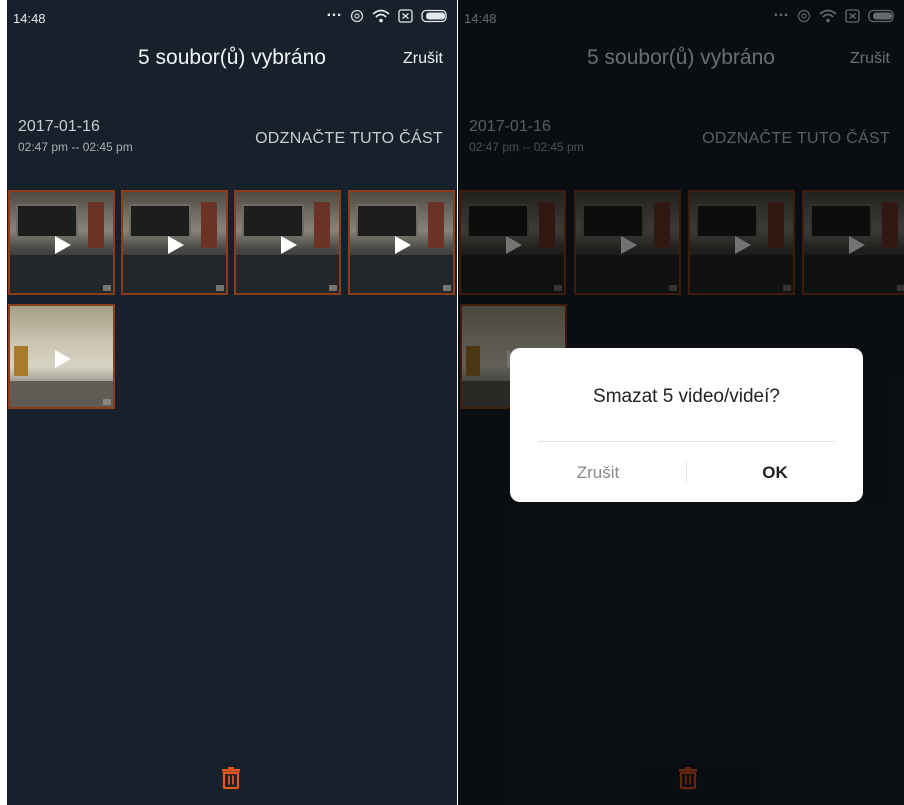 This screenshot has height=805, width=904. Describe the element at coordinates (423, 59) in the screenshot. I see `cancel-button: Zrušit` at that location.